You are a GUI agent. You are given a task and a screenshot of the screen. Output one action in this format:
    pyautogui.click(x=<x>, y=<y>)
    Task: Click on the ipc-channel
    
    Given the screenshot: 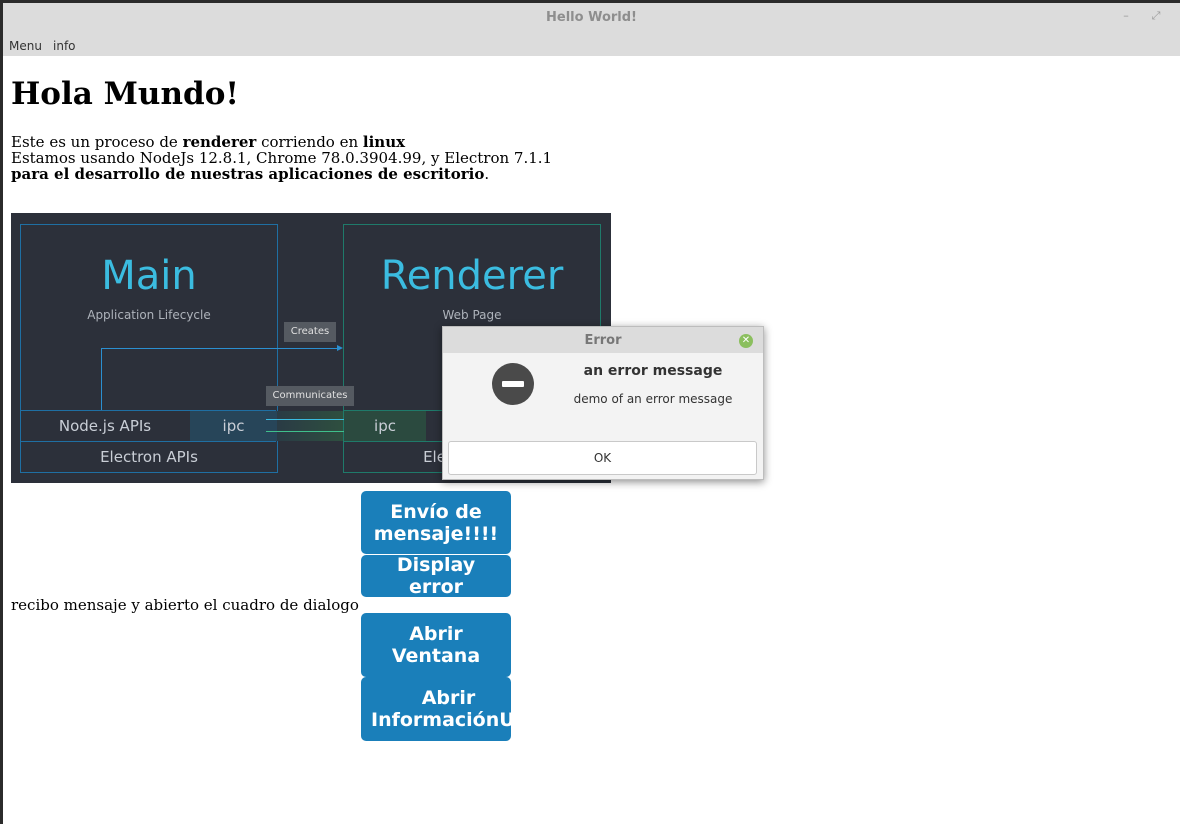 What is the action you would take?
    pyautogui.click(x=310, y=426)
    